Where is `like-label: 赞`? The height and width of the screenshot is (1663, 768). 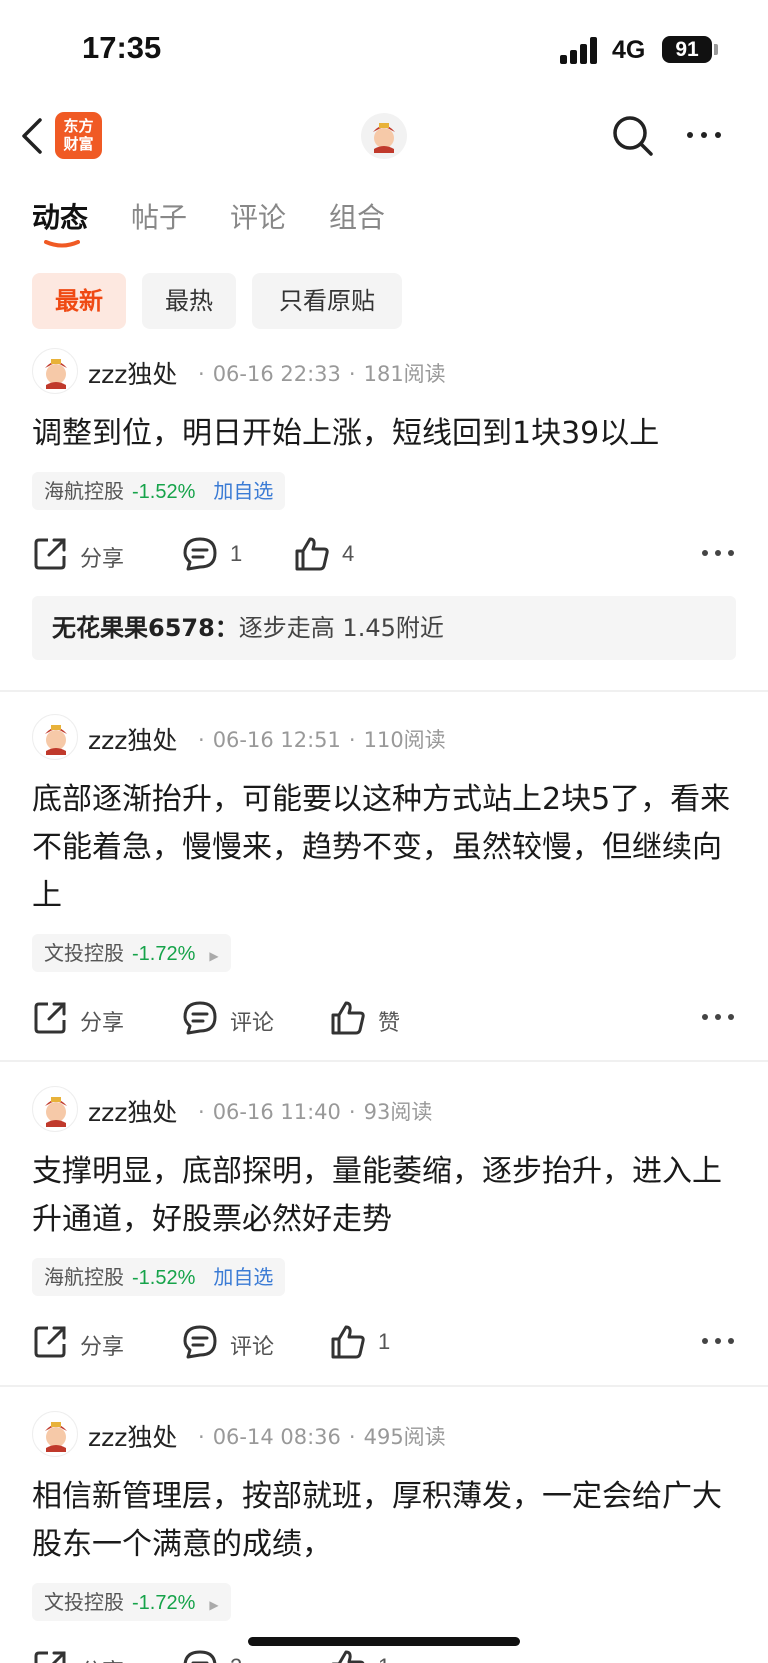
like-label: 赞 is located at coordinates (389, 1022).